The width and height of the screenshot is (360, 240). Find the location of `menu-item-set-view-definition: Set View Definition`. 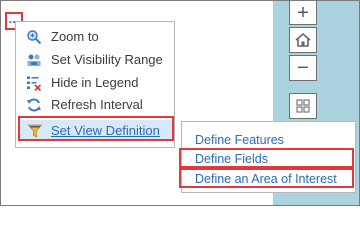

menu-item-set-view-definition: Set View Definition is located at coordinates (96, 130).